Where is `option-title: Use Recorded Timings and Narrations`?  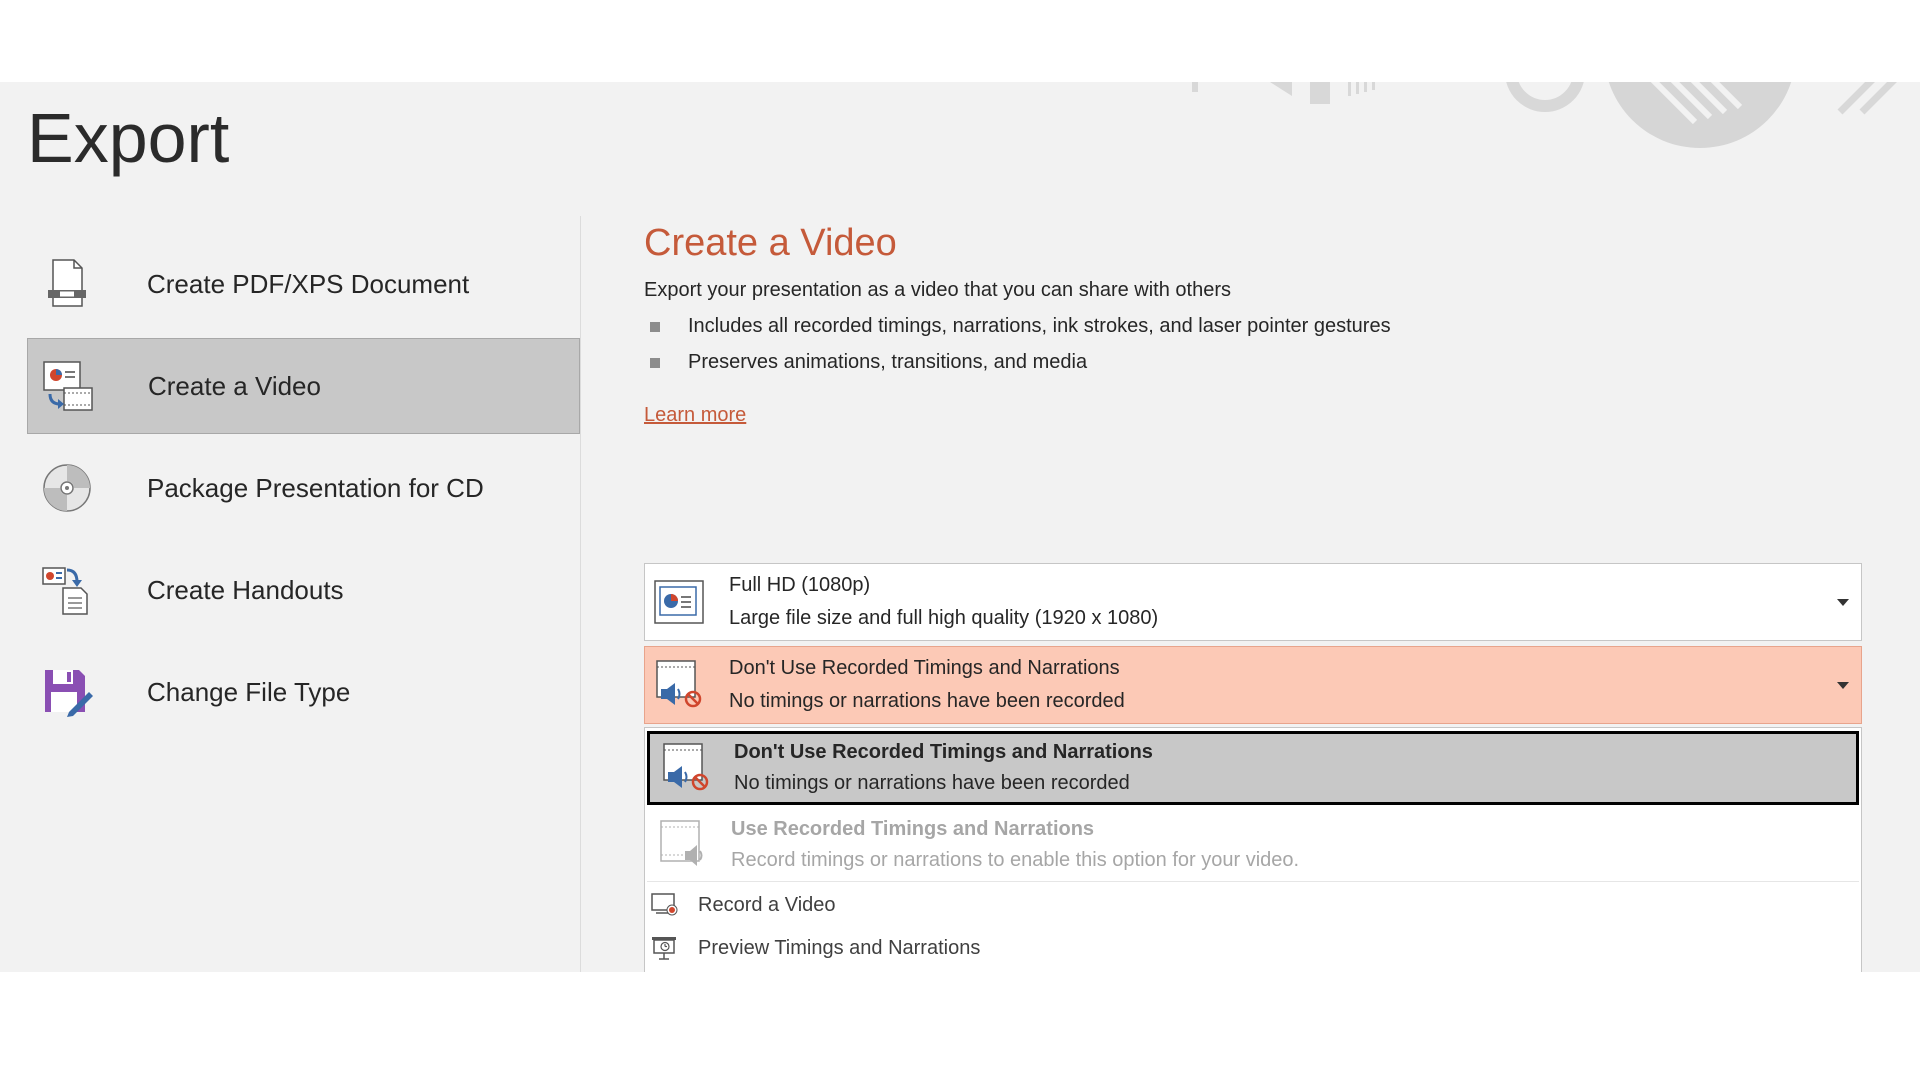 option-title: Use Recorded Timings and Narrations is located at coordinates (913, 828).